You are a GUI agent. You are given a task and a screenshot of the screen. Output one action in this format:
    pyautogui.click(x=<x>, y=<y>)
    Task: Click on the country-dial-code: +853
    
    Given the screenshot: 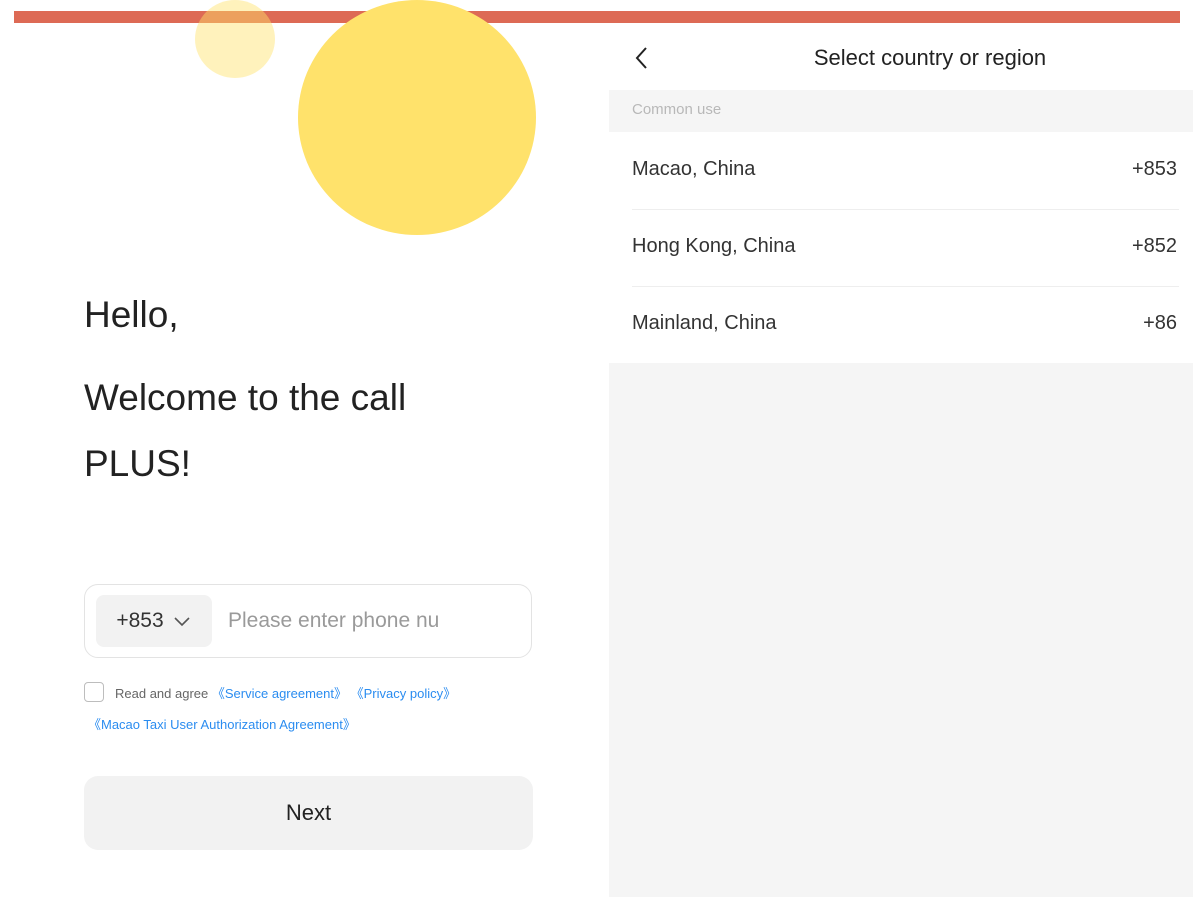 What is the action you would take?
    pyautogui.click(x=1154, y=169)
    